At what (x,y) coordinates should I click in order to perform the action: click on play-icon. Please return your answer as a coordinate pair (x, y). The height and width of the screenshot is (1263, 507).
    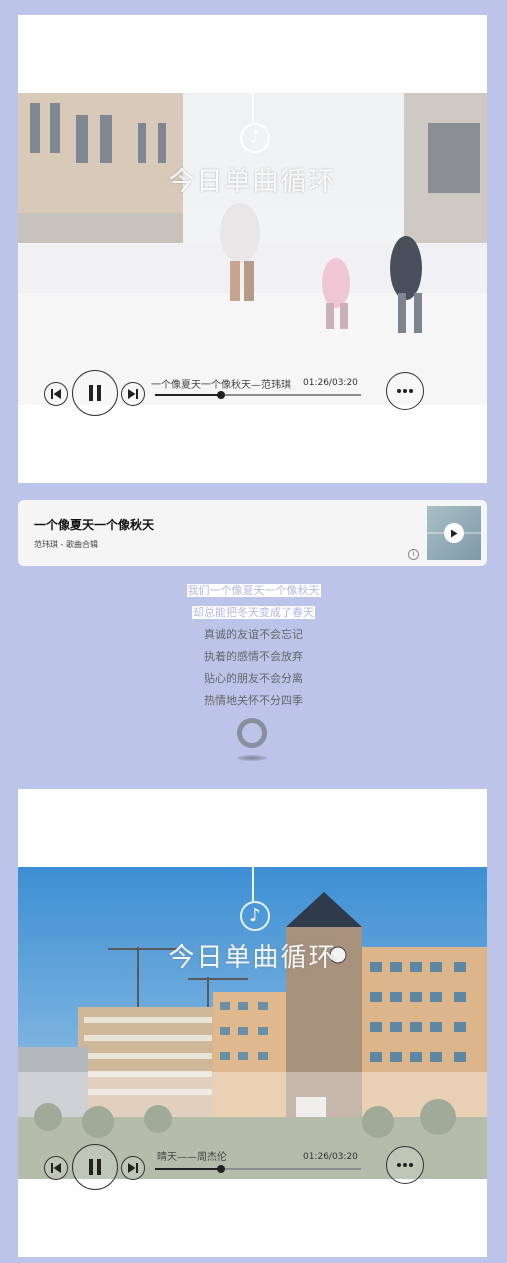
    Looking at the image, I should click on (454, 533).